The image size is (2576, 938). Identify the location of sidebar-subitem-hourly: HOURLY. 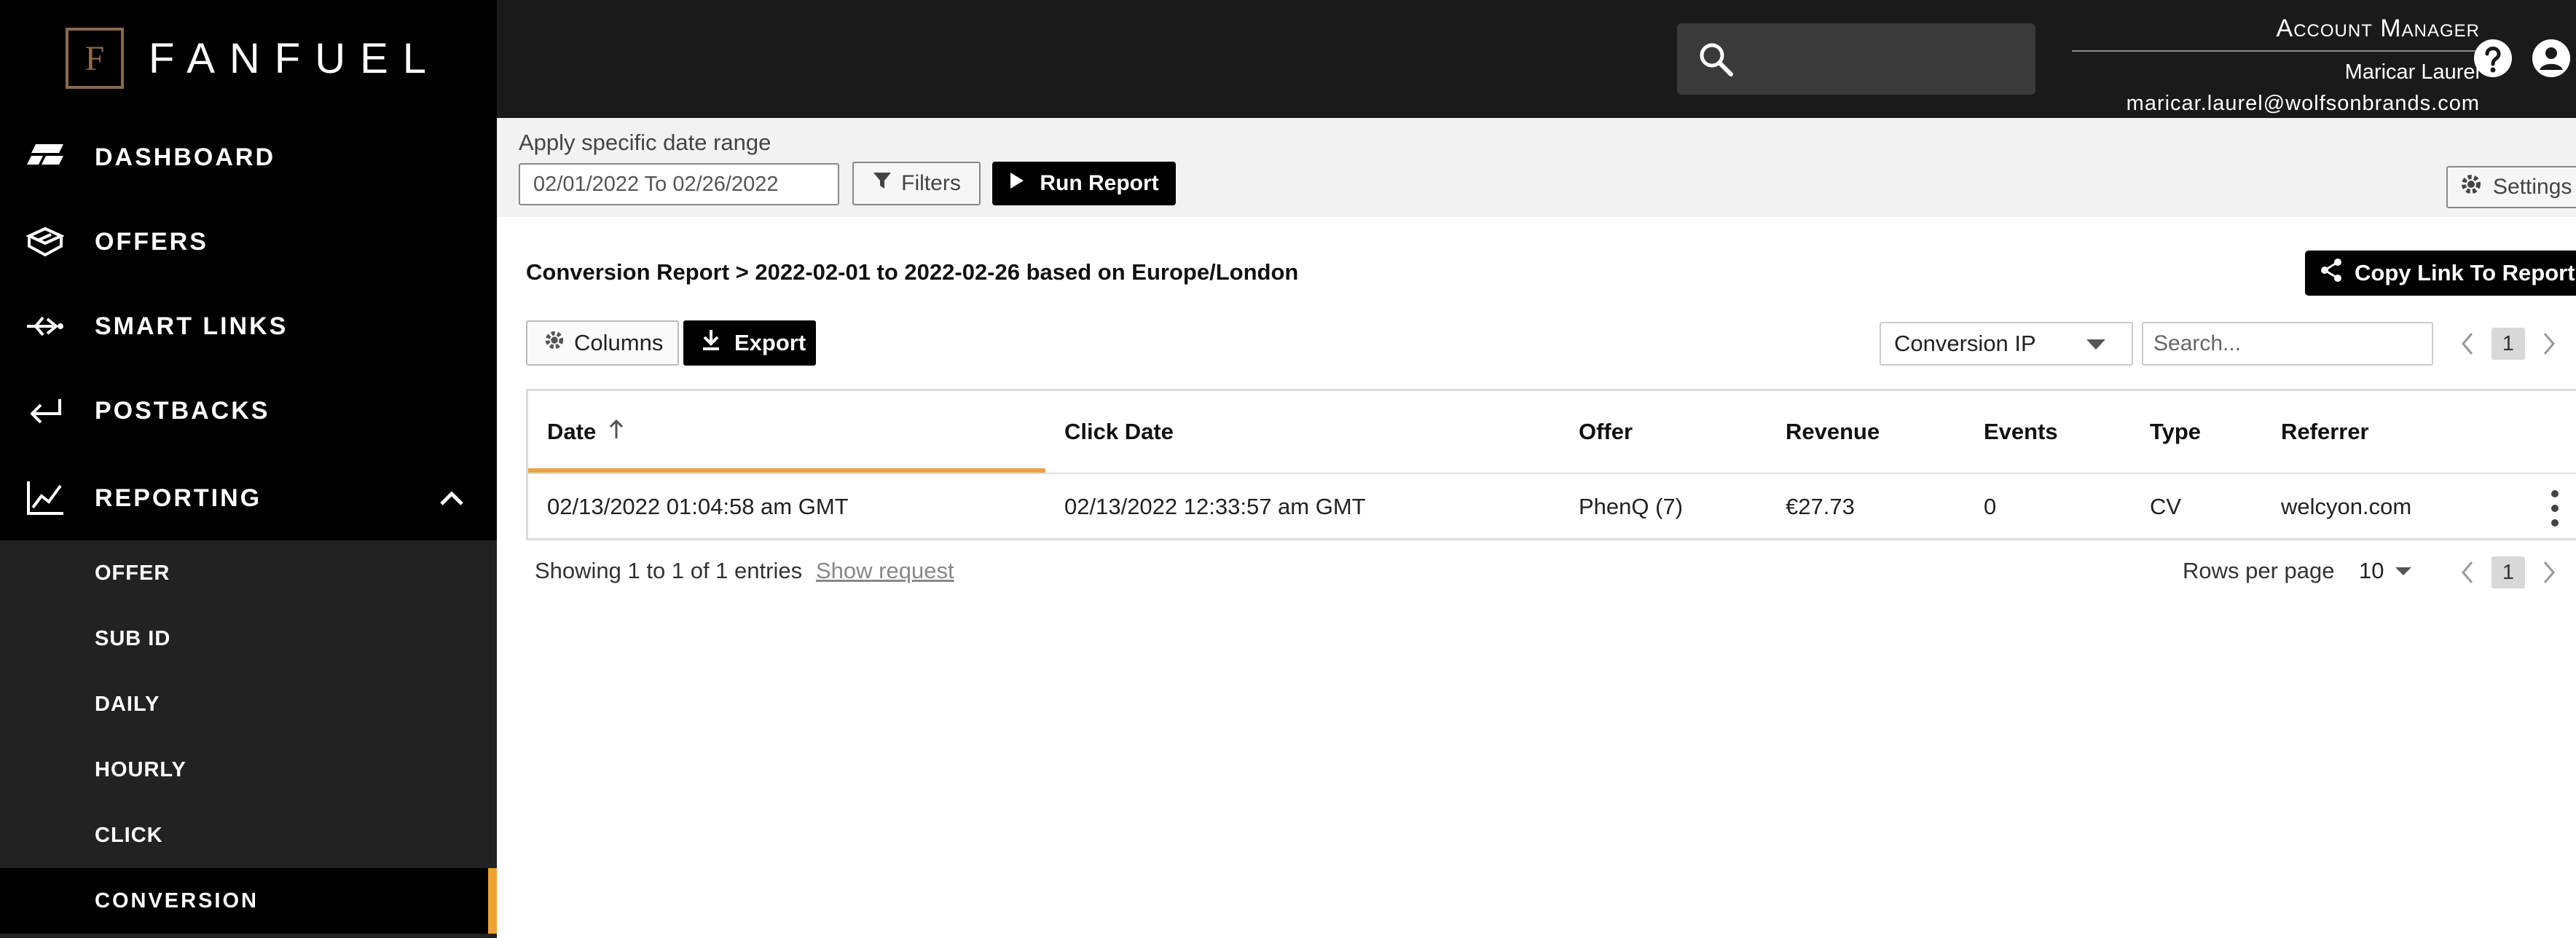
(248, 770).